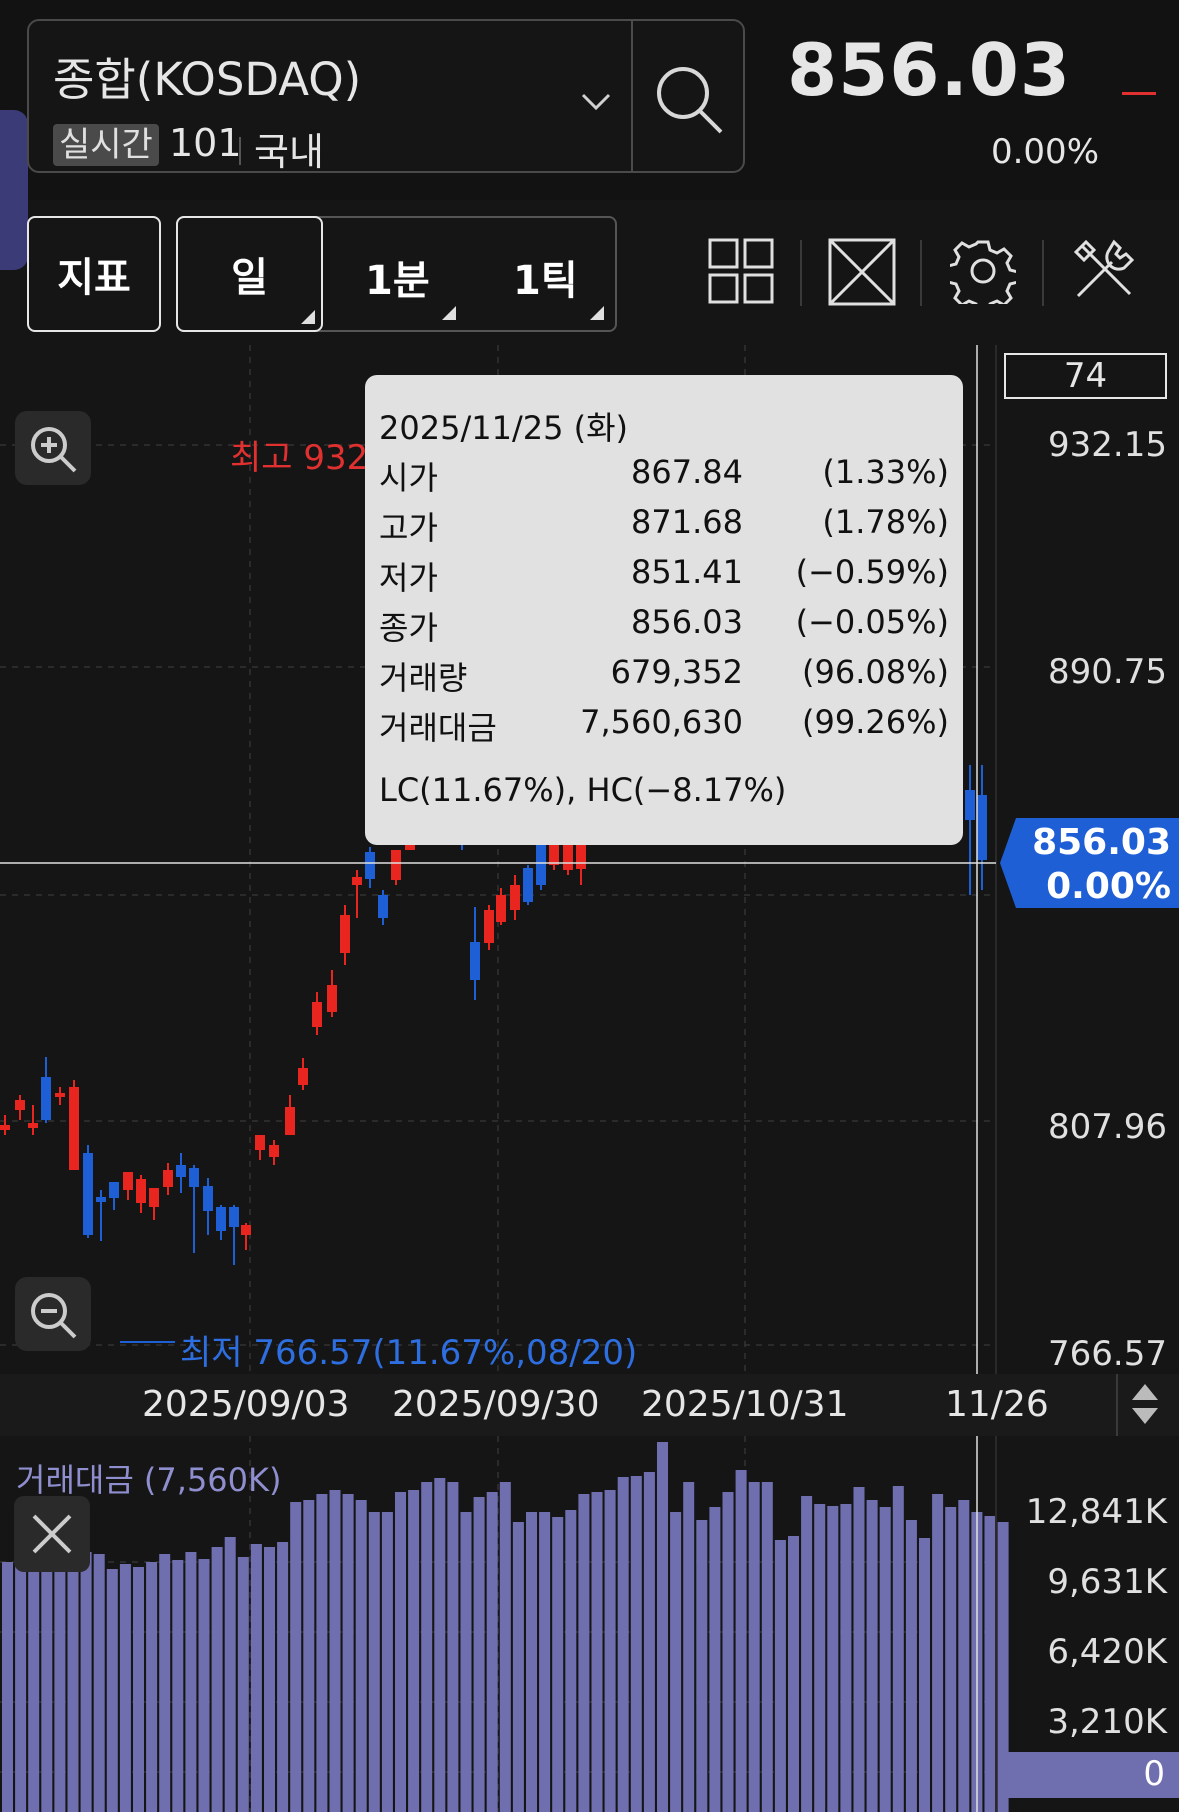  What do you see at coordinates (997, 1404) in the screenshot?
I see `date-label: 11/26` at bounding box center [997, 1404].